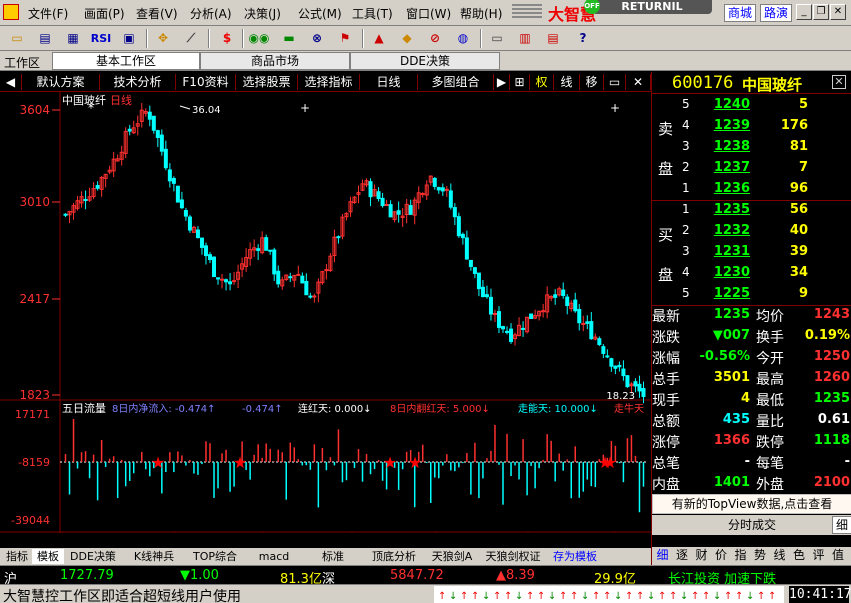 Image resolution: width=851 pixels, height=603 pixels. I want to click on menu-formula: 公式(M), so click(320, 13).